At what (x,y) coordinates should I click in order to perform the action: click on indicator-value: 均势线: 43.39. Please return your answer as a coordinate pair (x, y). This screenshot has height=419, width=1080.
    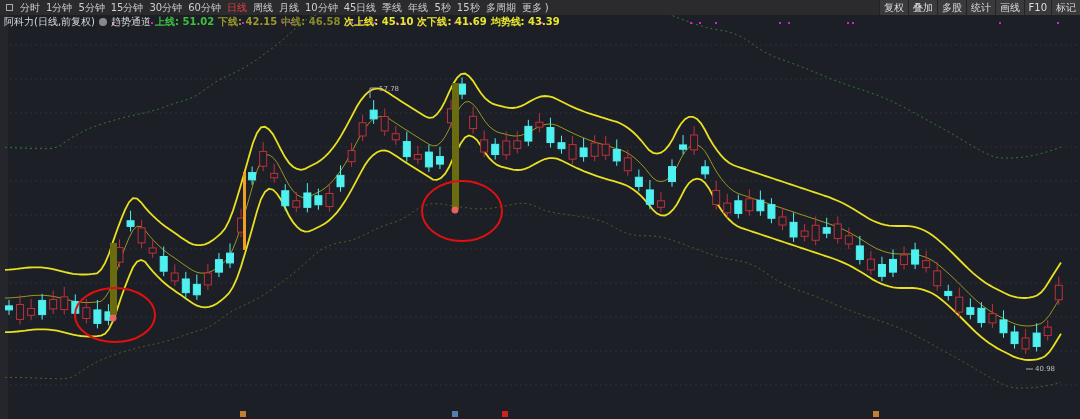
    Looking at the image, I should click on (525, 22).